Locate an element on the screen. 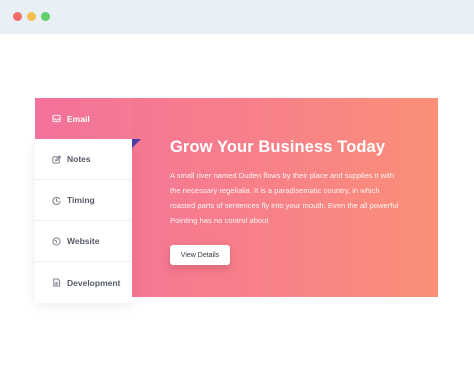 Image resolution: width=474 pixels, height=387 pixels. document-icon is located at coordinates (56, 282).